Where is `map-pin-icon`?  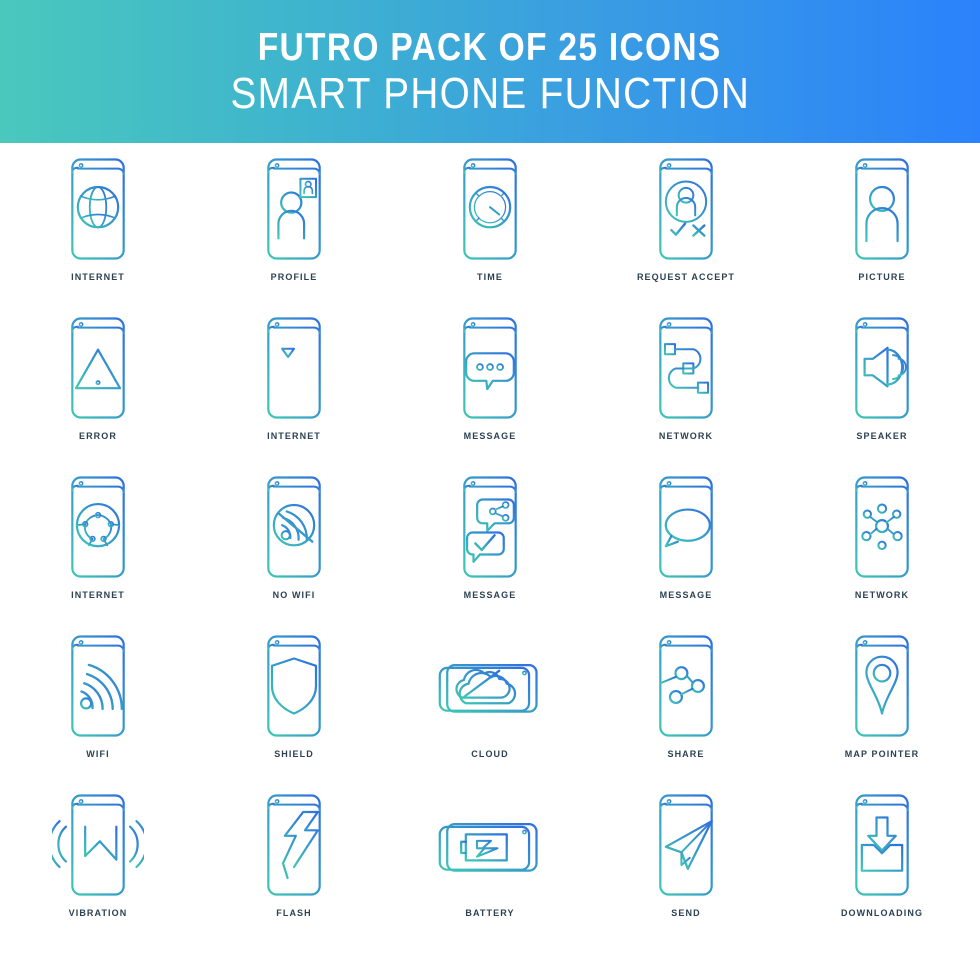 map-pin-icon is located at coordinates (882, 686).